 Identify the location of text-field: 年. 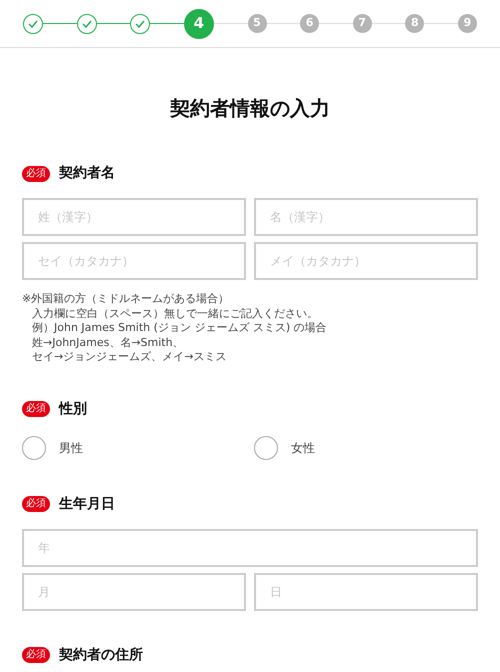
(250, 547).